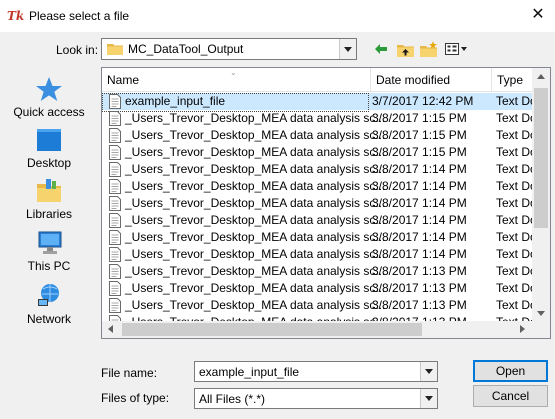  I want to click on place-label: Network, so click(48, 319).